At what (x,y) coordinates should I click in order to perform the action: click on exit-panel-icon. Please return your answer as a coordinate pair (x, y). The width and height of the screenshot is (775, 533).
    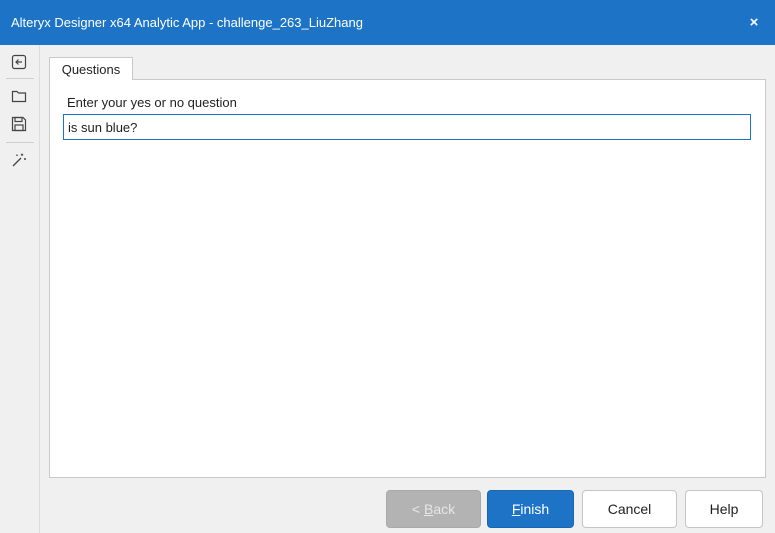
    Looking at the image, I should click on (19, 62).